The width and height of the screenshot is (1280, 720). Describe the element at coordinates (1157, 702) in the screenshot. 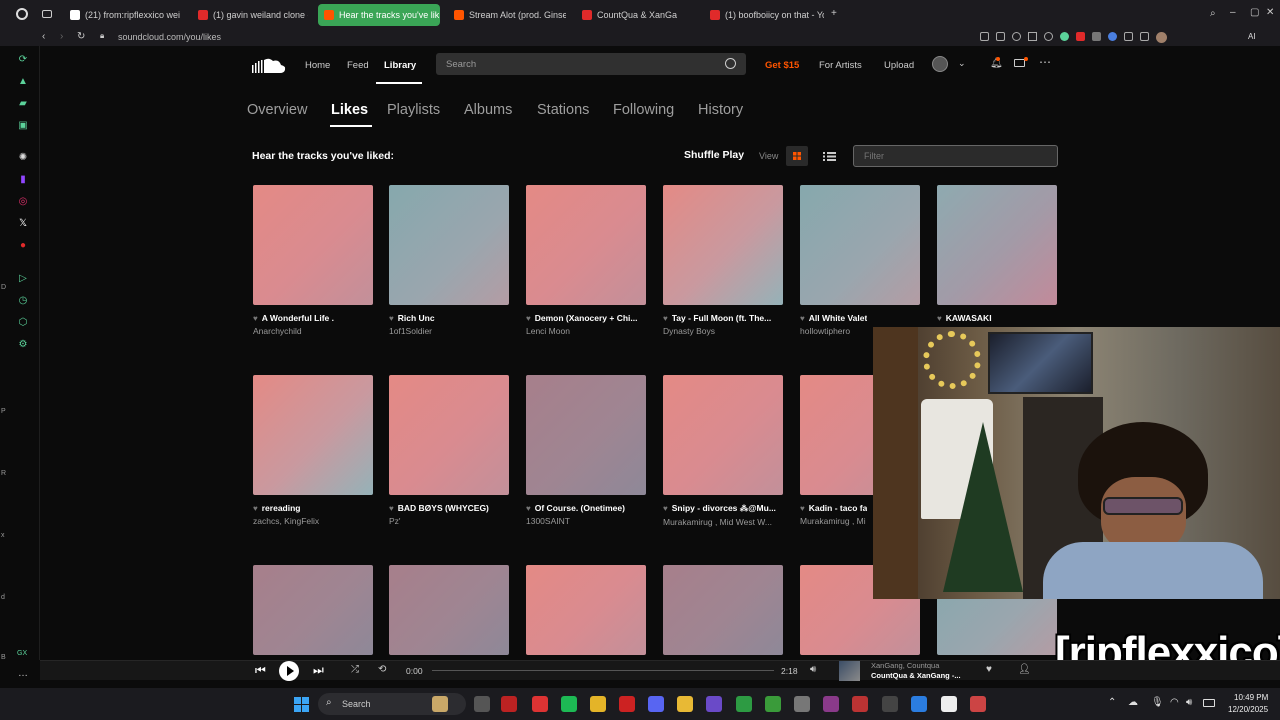

I see `mic-icon: 🎙︎` at that location.